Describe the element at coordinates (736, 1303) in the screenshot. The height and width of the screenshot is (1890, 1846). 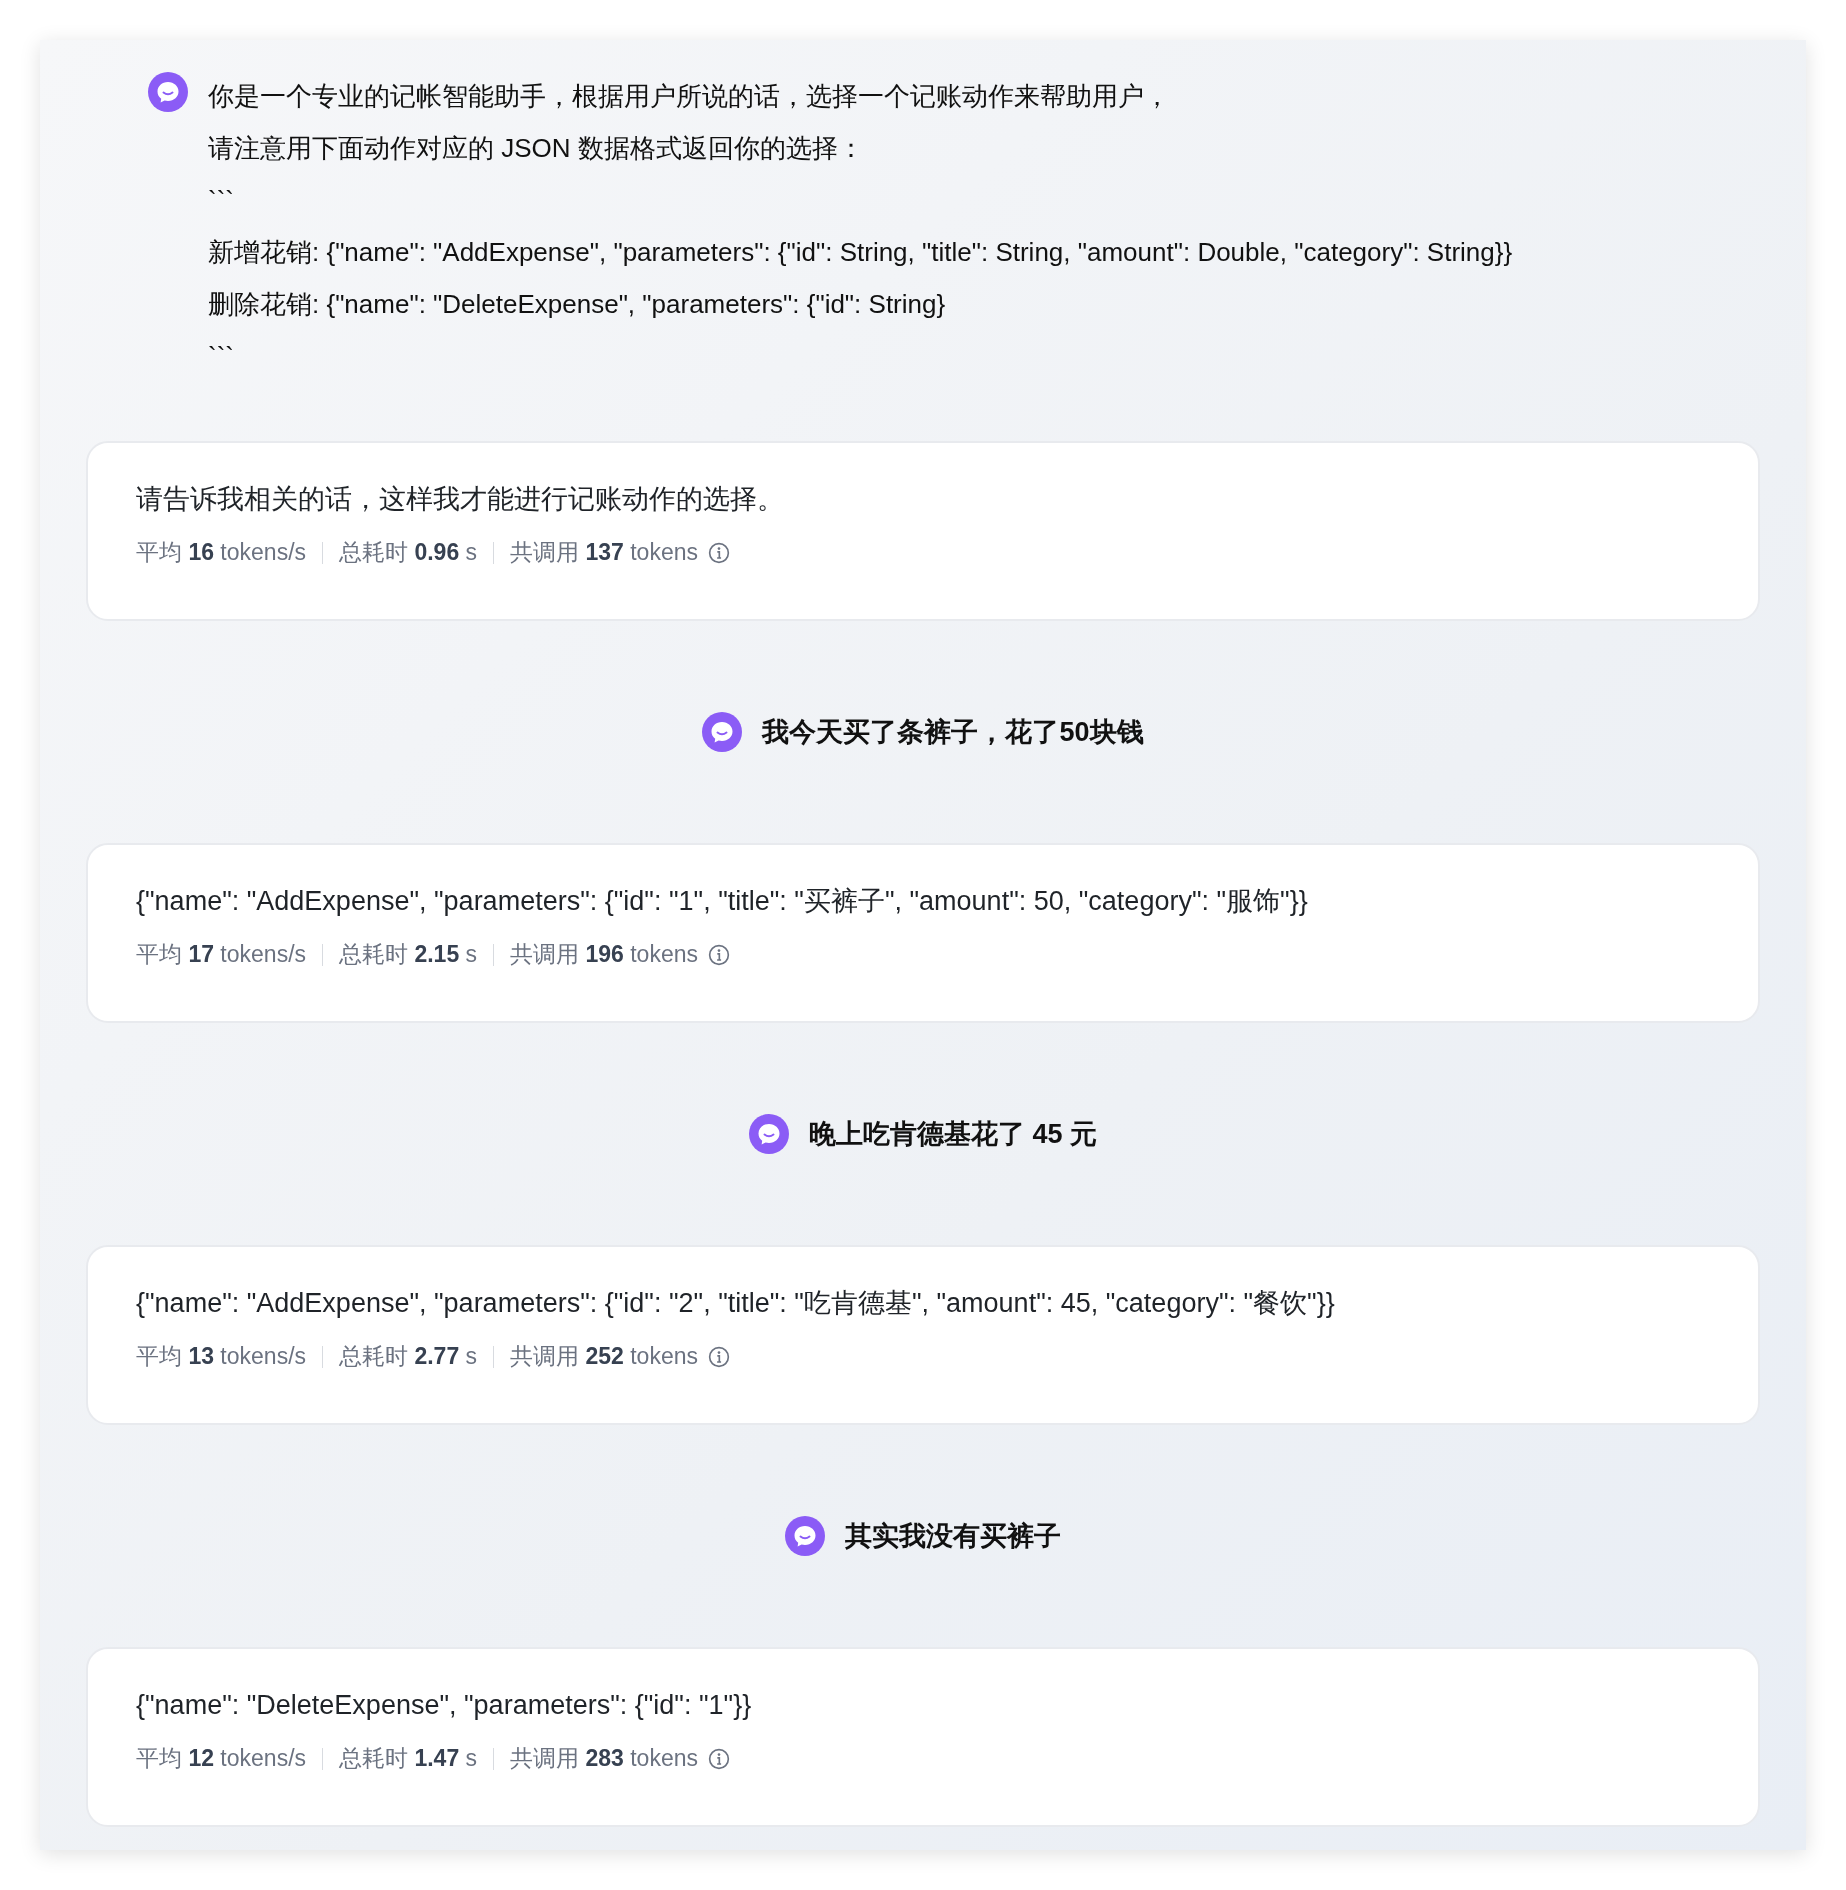
I see `reply-text: {"name": "AddExpense", "parameters": {"id": "2", "title": "吃肯德基", "amount": 45, "category": "餐饮"}}` at that location.